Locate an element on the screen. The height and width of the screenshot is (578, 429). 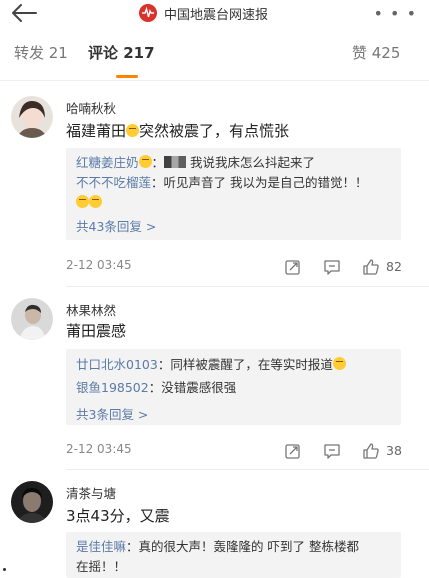
page-title: 中国地震台网速报 is located at coordinates (216, 15).